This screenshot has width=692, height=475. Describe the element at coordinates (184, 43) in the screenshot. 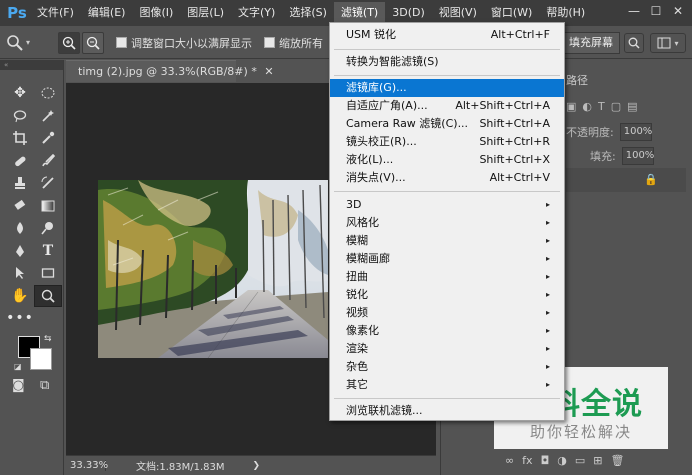

I see `resize-window-option: 调整窗口大小以满屏显示` at that location.